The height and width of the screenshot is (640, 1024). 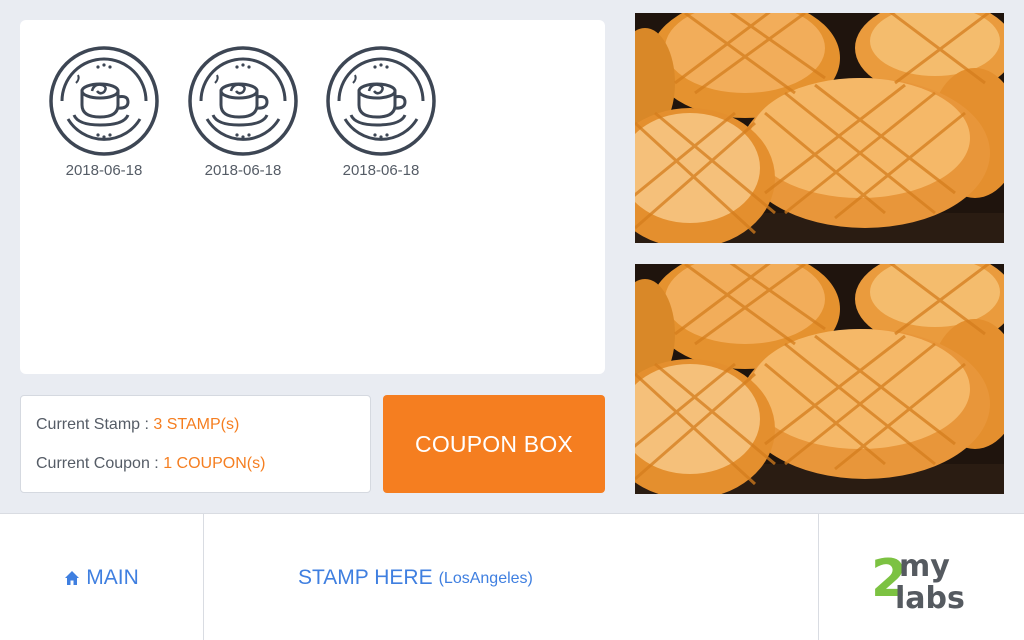 I want to click on current-stamp-label: Current Stamp :, so click(x=95, y=424).